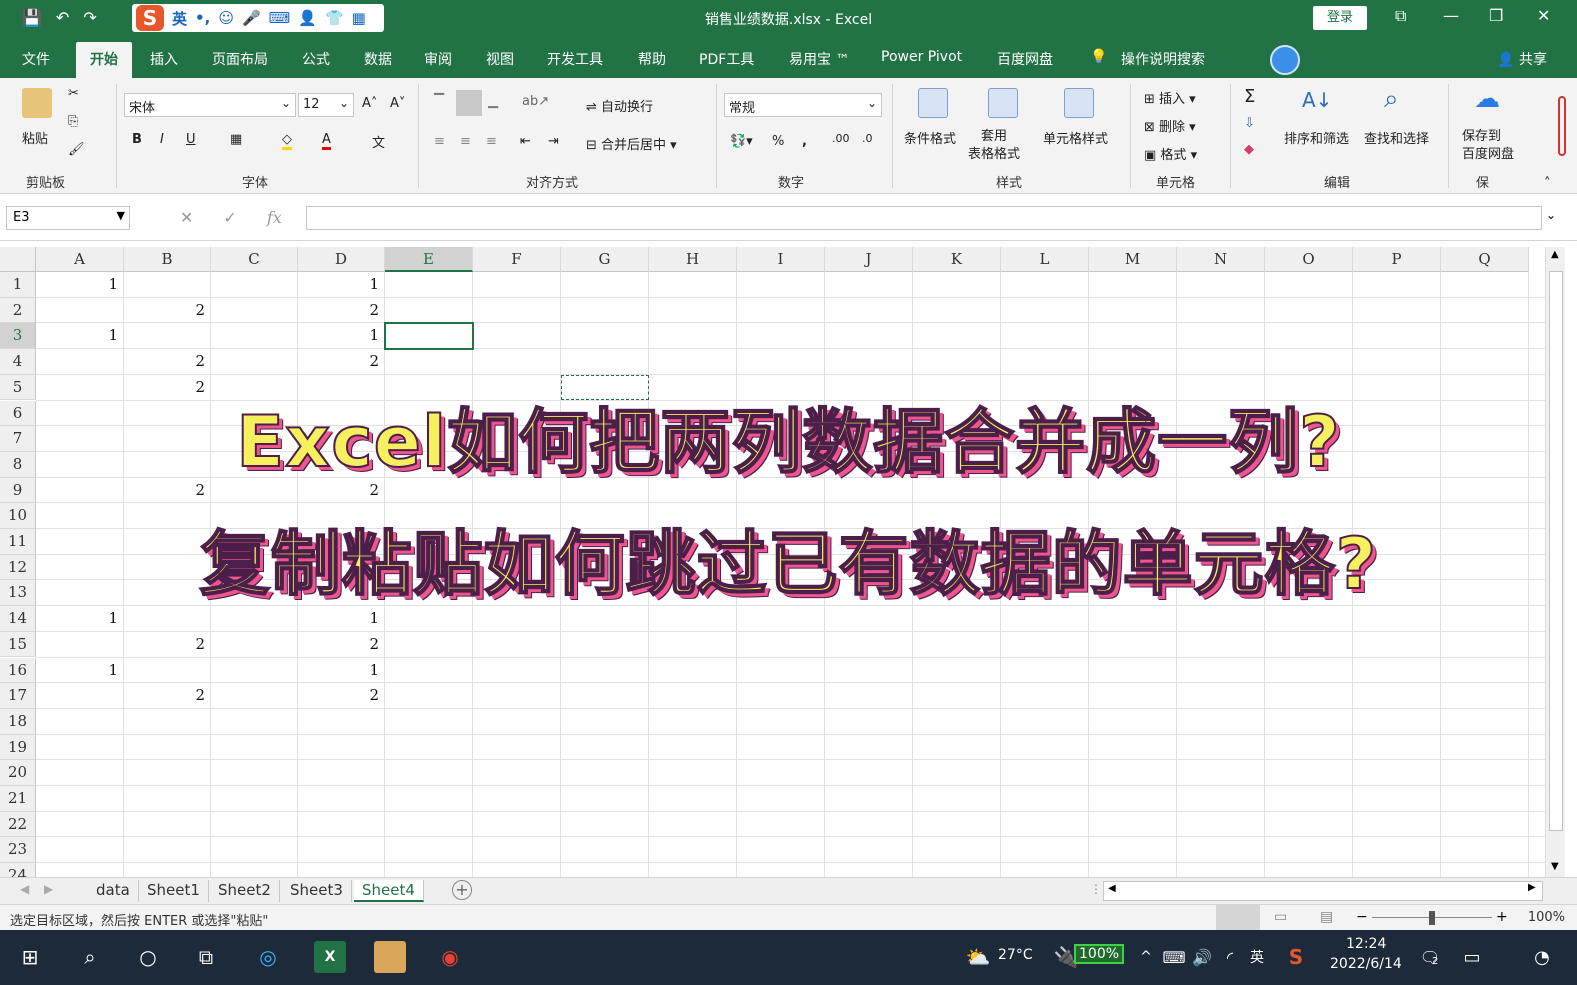  I want to click on zoom-in-icon: +, so click(1502, 917).